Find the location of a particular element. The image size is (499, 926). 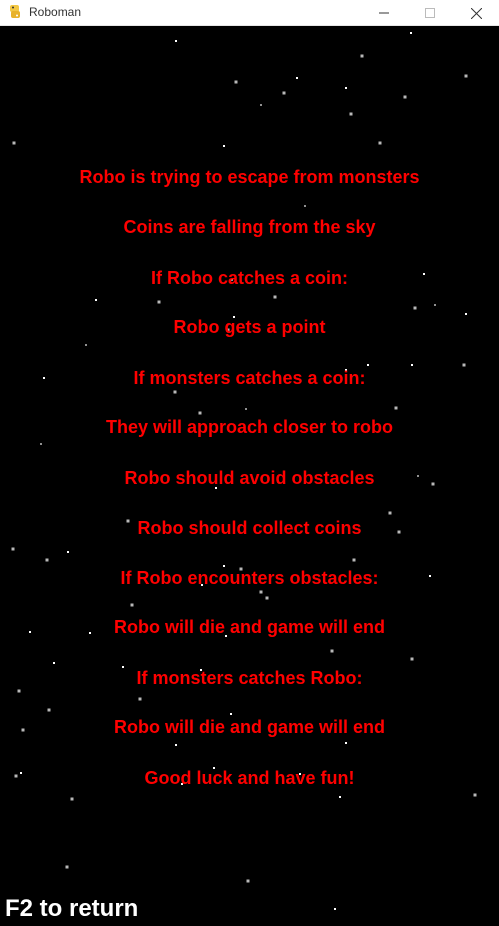

instruction-line: If monsters catches a coin: is located at coordinates (249, 378).